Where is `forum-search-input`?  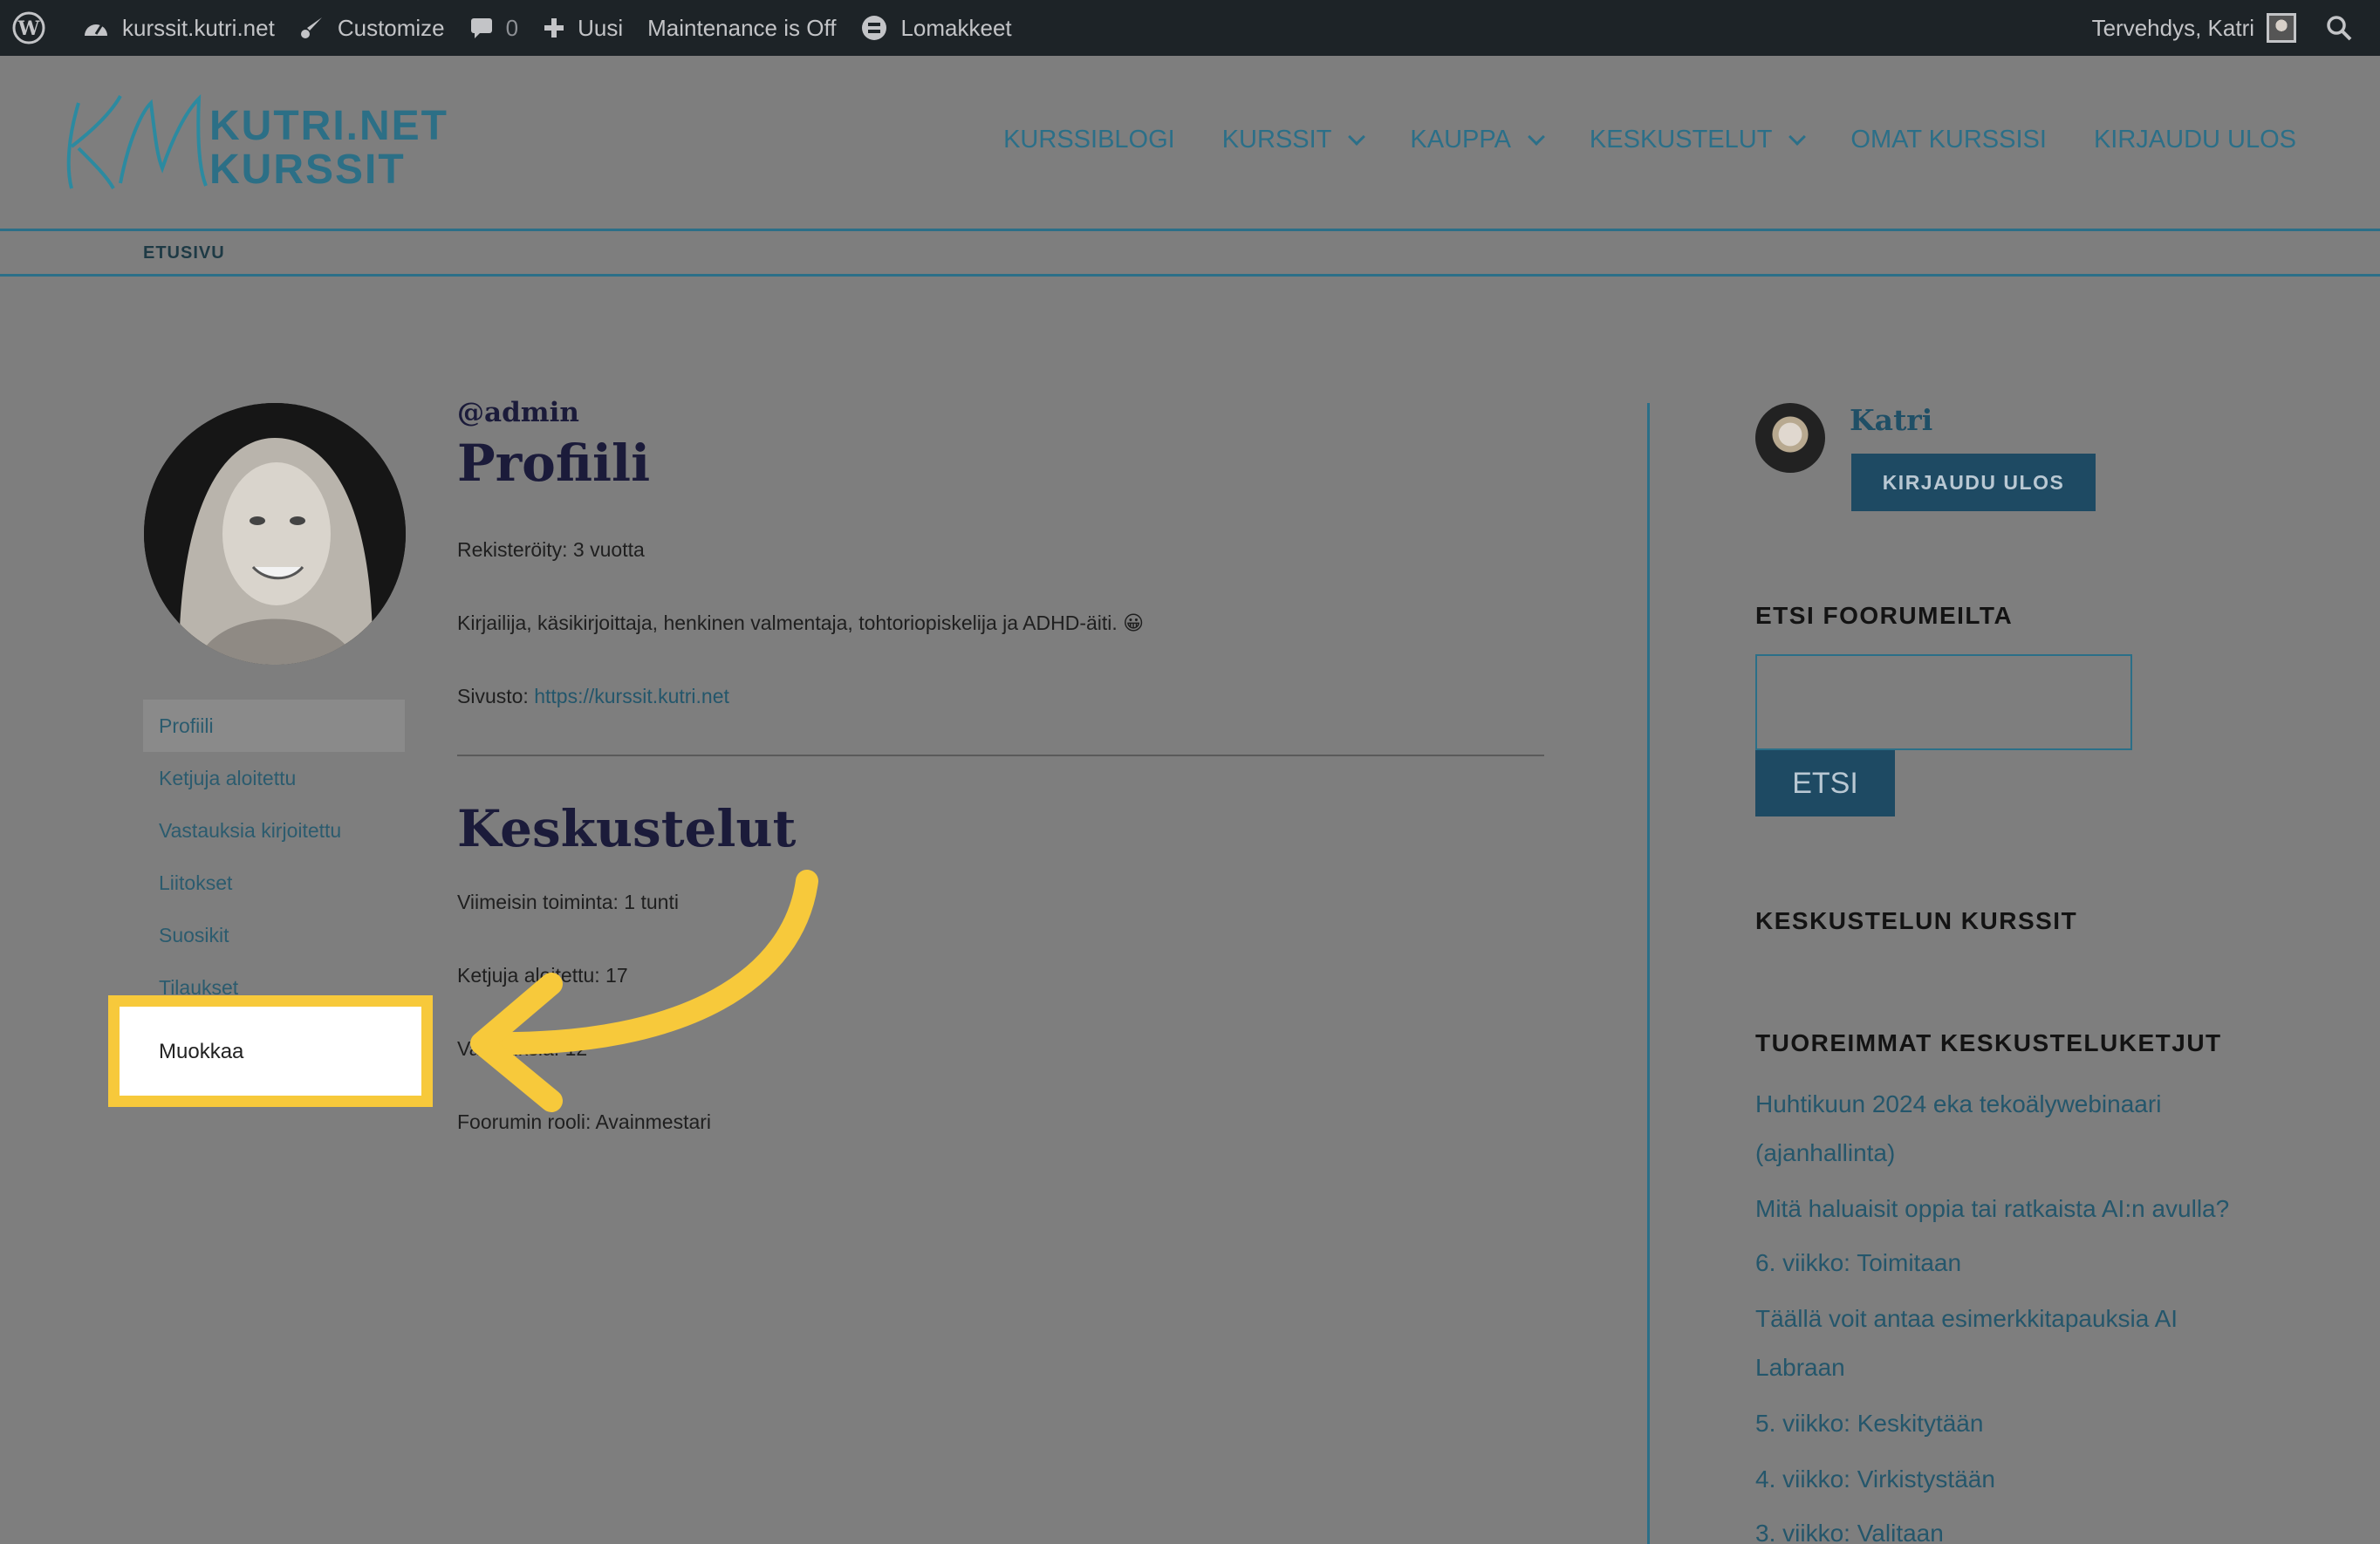 forum-search-input is located at coordinates (1943, 702).